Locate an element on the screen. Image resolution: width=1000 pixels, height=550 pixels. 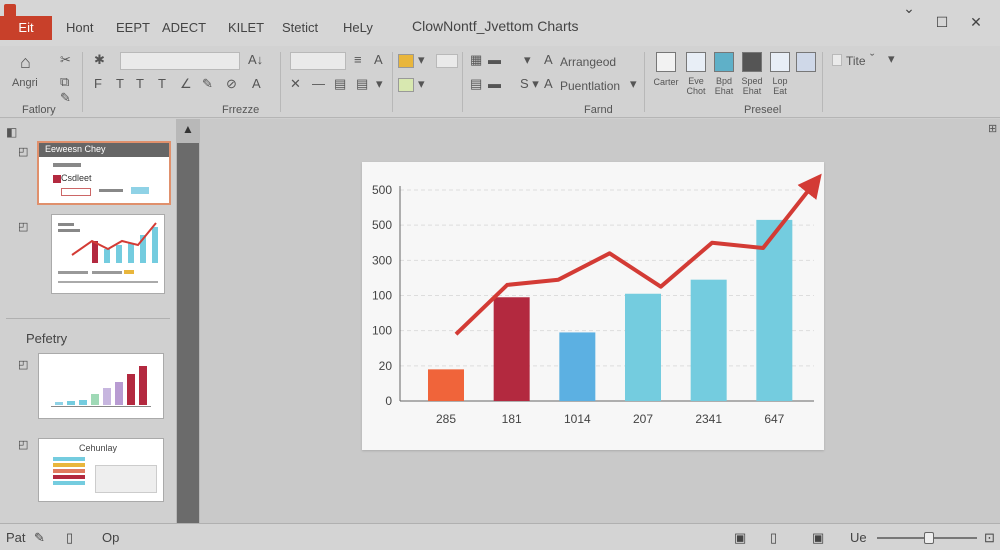
ribbon-collapse-icon: ⌄ is located at coordinates (909, 8).